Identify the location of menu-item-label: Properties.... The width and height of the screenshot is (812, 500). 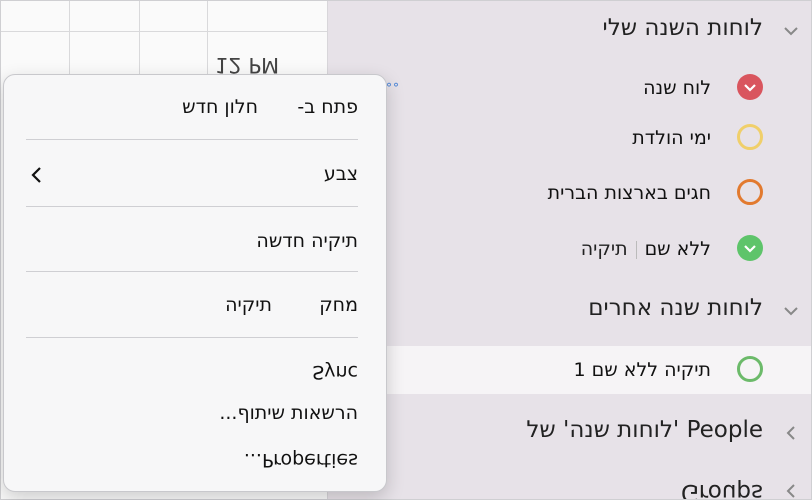
(300, 460).